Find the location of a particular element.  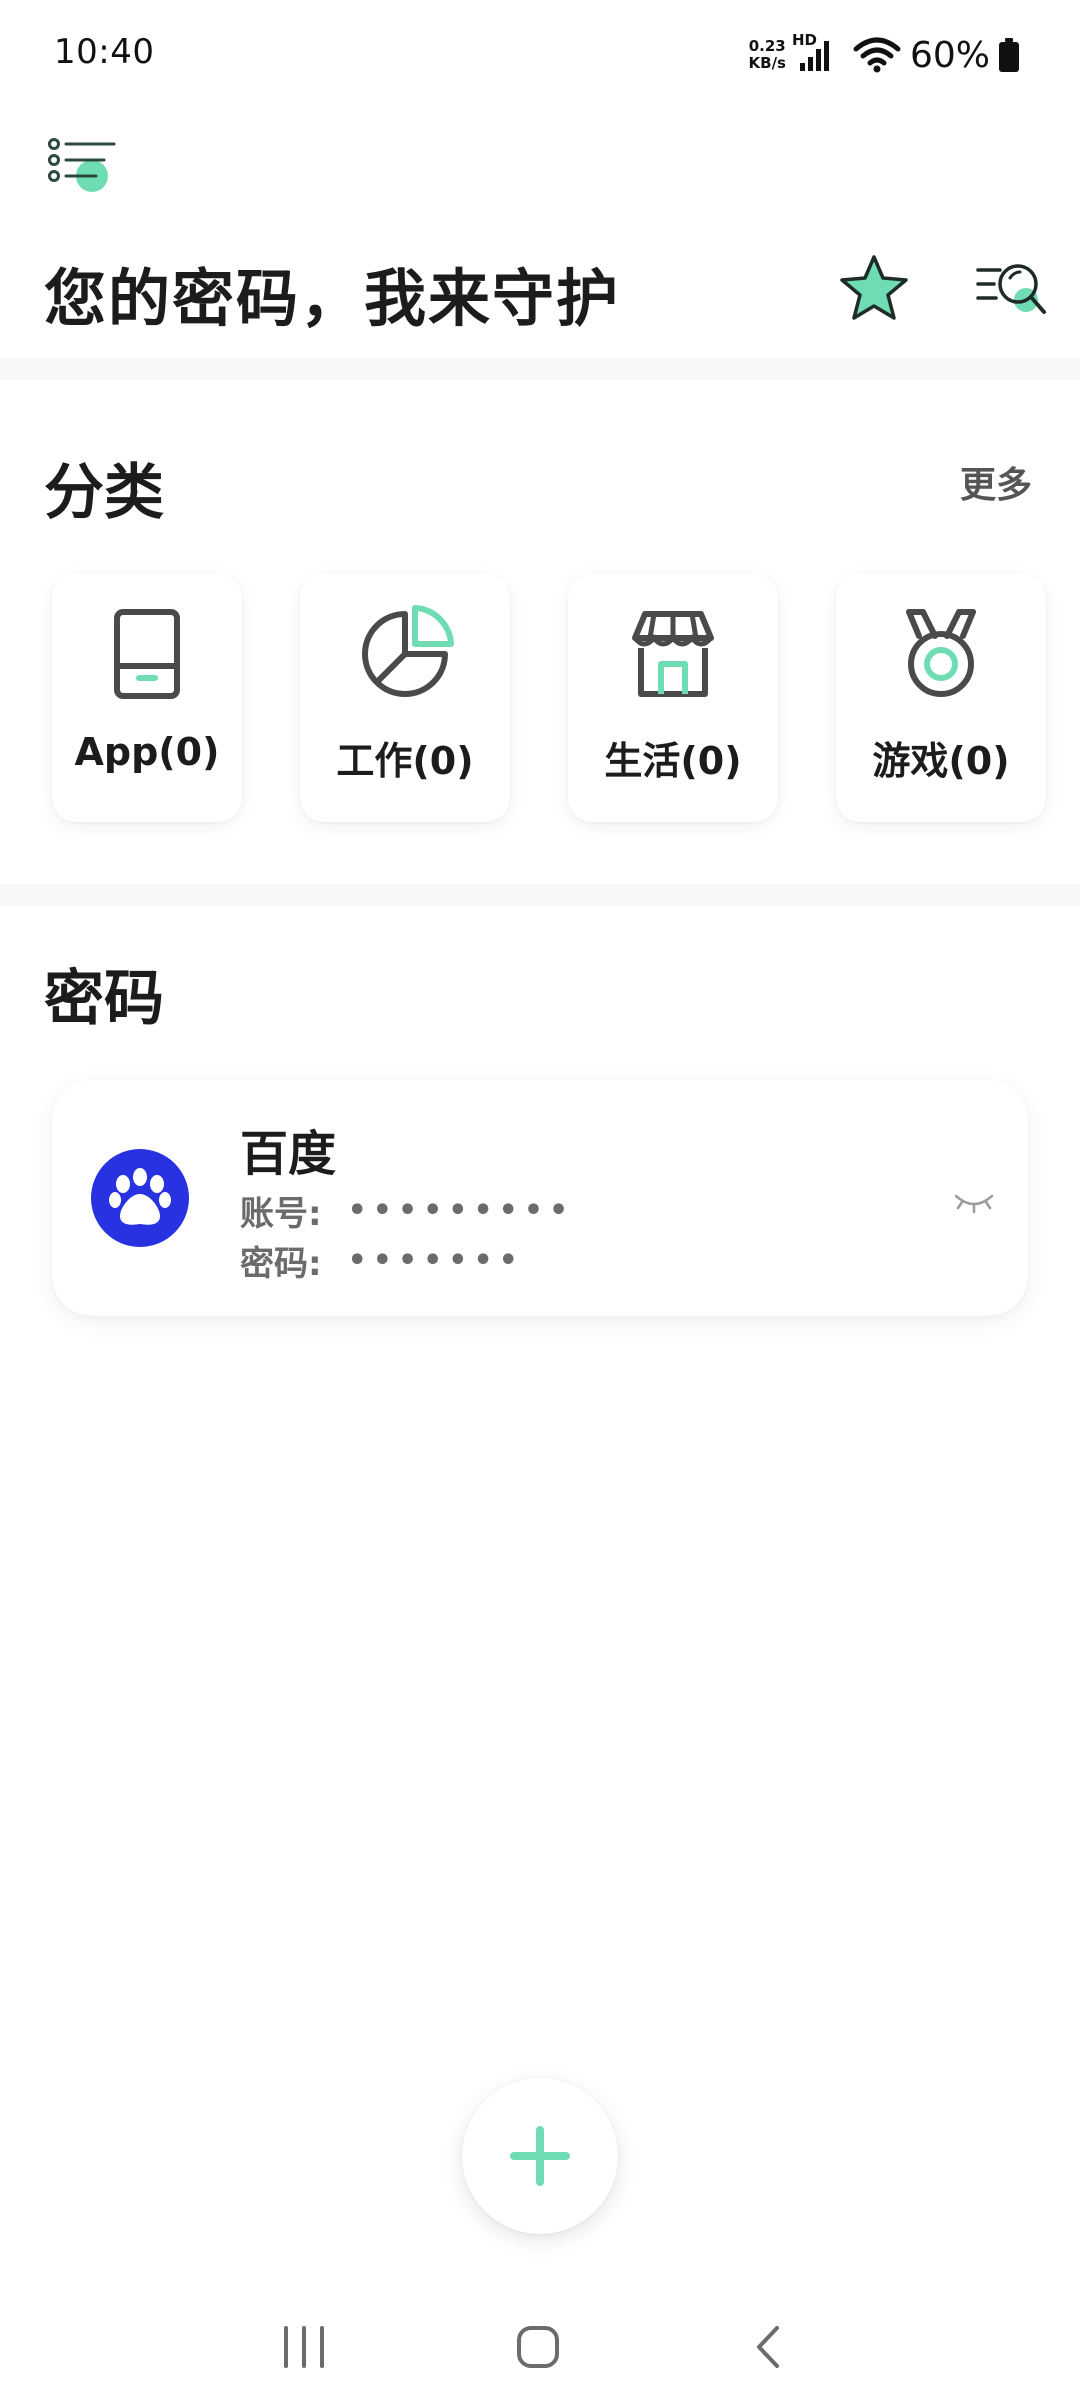

categories-title: 分类 is located at coordinates (104, 493).